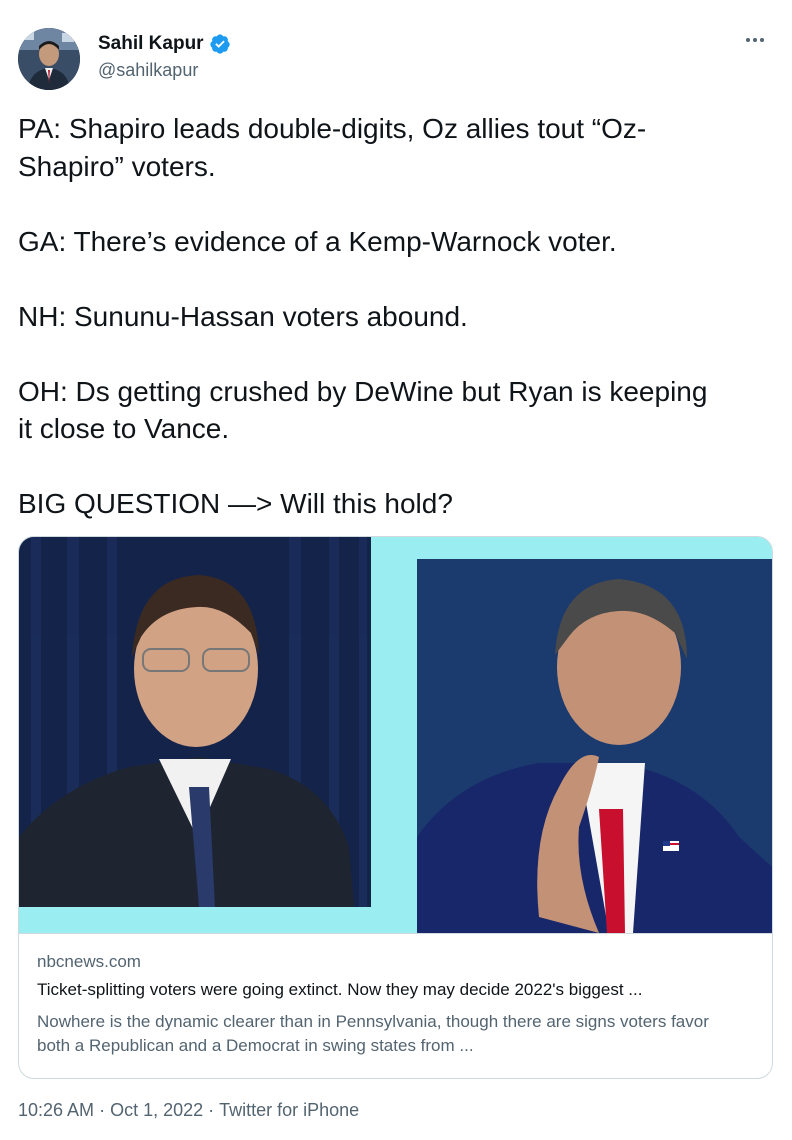  I want to click on tweet-line: NH: Sununu-Hassan voters abound., so click(243, 316).